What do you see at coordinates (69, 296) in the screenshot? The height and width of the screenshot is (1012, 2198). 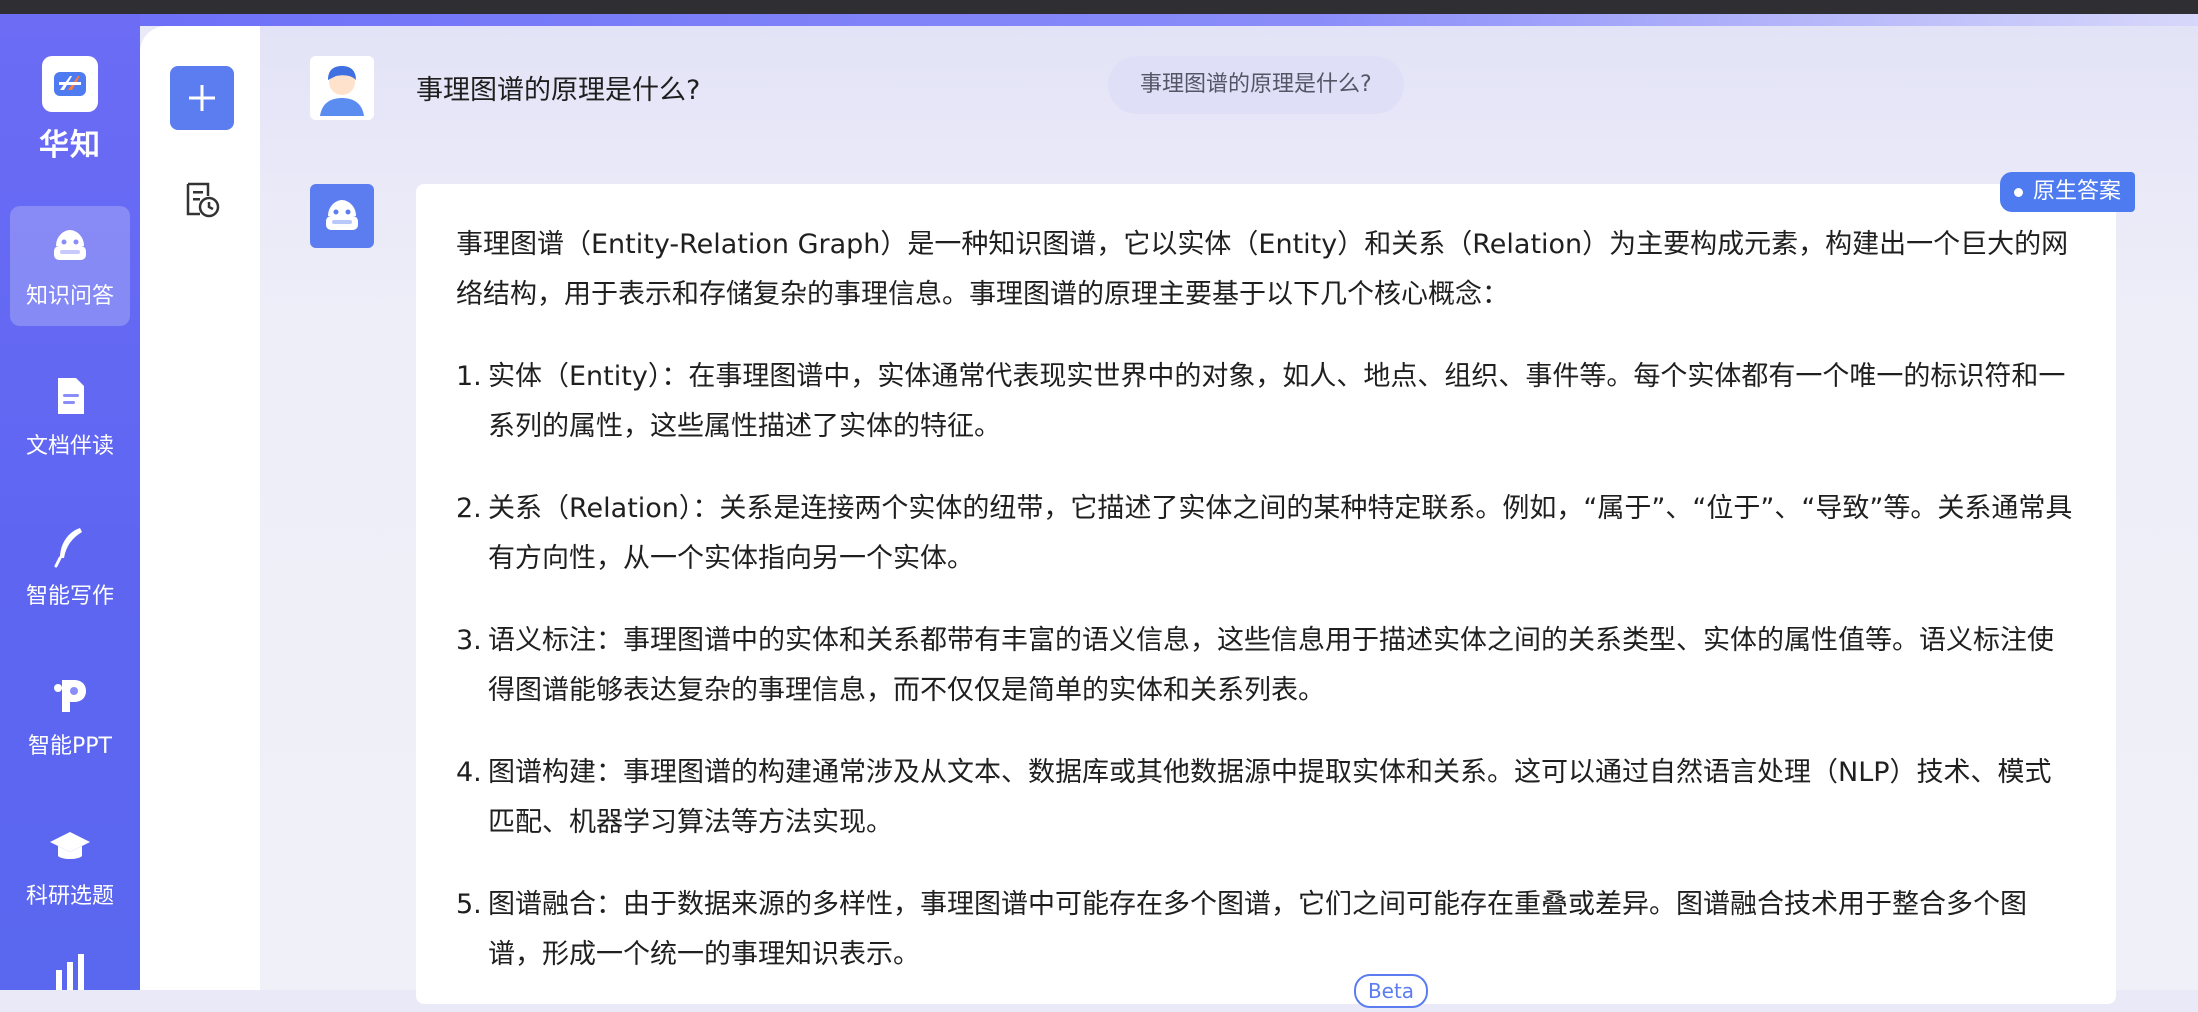 I see `sidebar-item-label: 知识问答` at bounding box center [69, 296].